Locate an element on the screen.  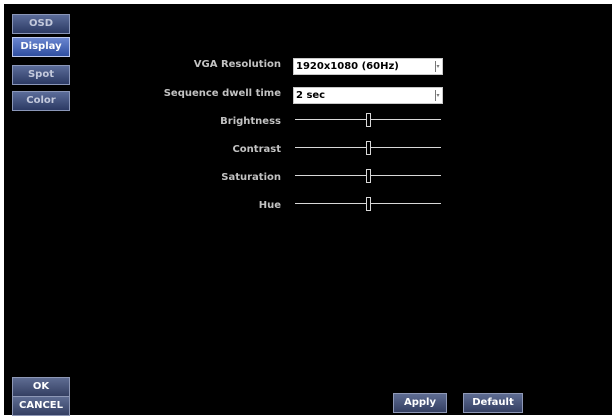
tab-display: Display is located at coordinates (41, 47).